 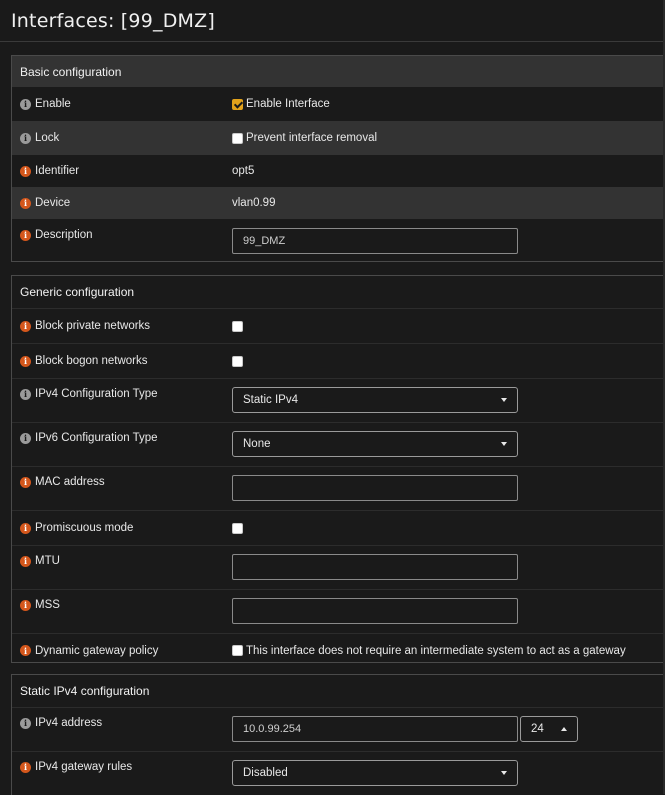 I want to click on ipv6-type-selected: None, so click(x=257, y=444).